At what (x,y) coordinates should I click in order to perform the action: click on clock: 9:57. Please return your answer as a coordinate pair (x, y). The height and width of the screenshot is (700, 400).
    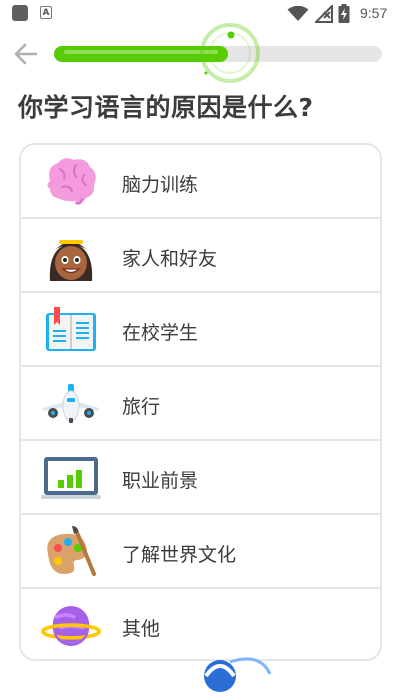
    Looking at the image, I should click on (374, 13).